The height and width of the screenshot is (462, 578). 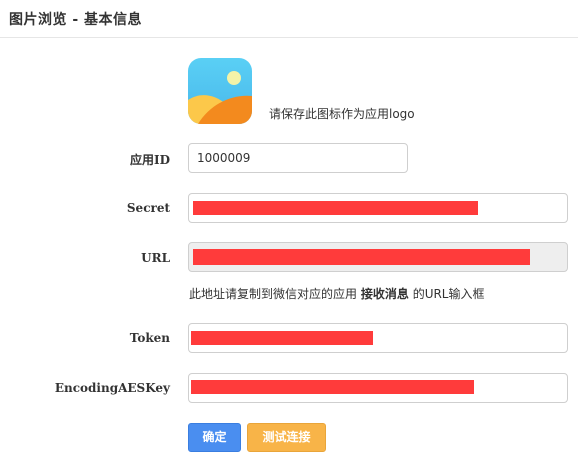 I want to click on page-title: 图片浏览 - 基本信息, so click(x=76, y=20).